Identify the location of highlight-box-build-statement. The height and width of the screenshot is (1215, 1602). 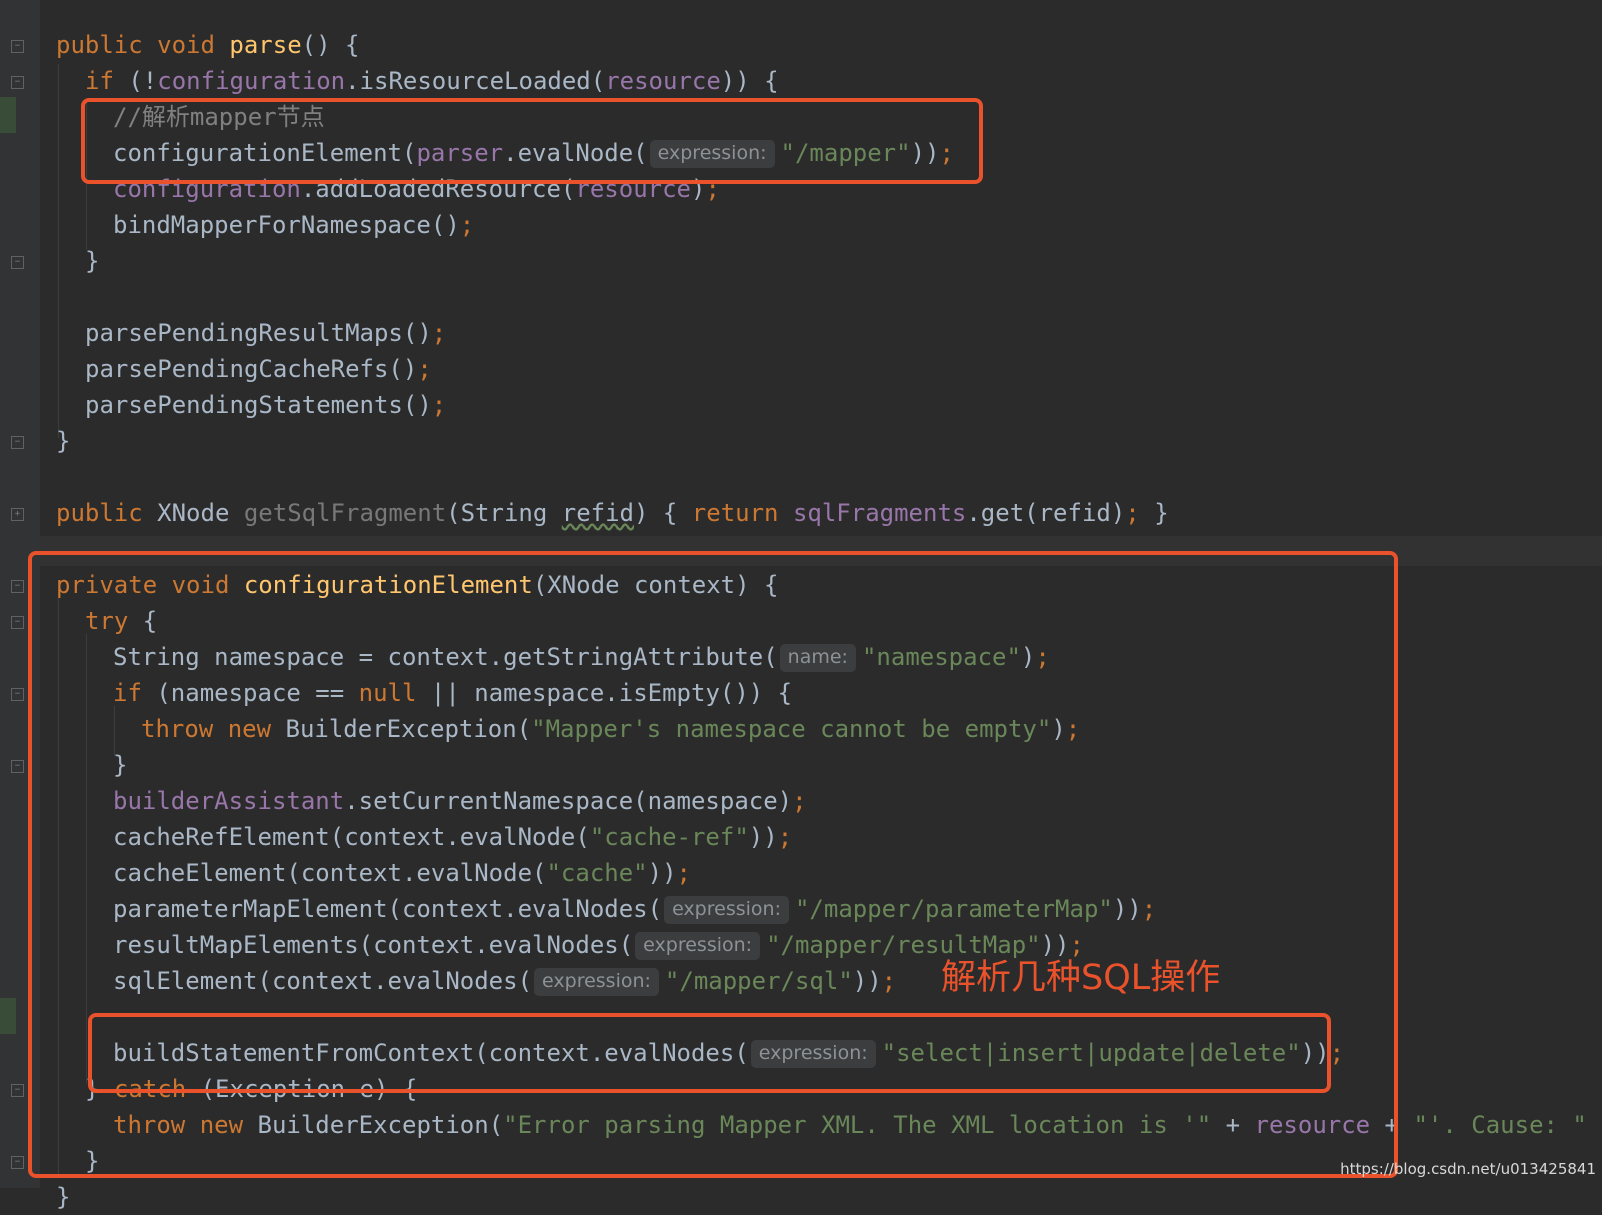
(709, 1053).